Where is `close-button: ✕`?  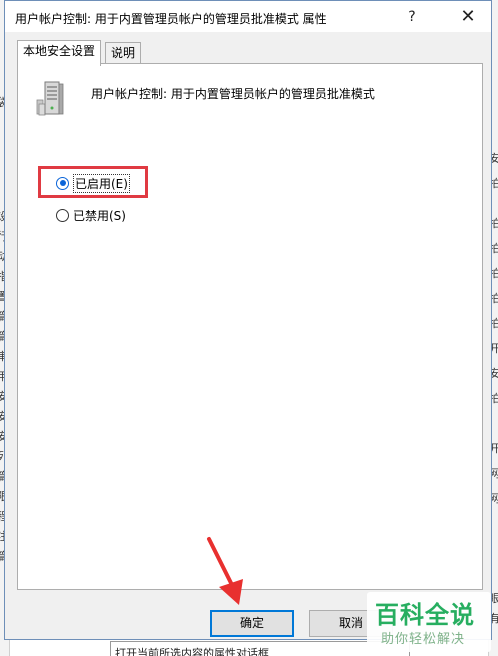
close-button: ✕ is located at coordinates (468, 17).